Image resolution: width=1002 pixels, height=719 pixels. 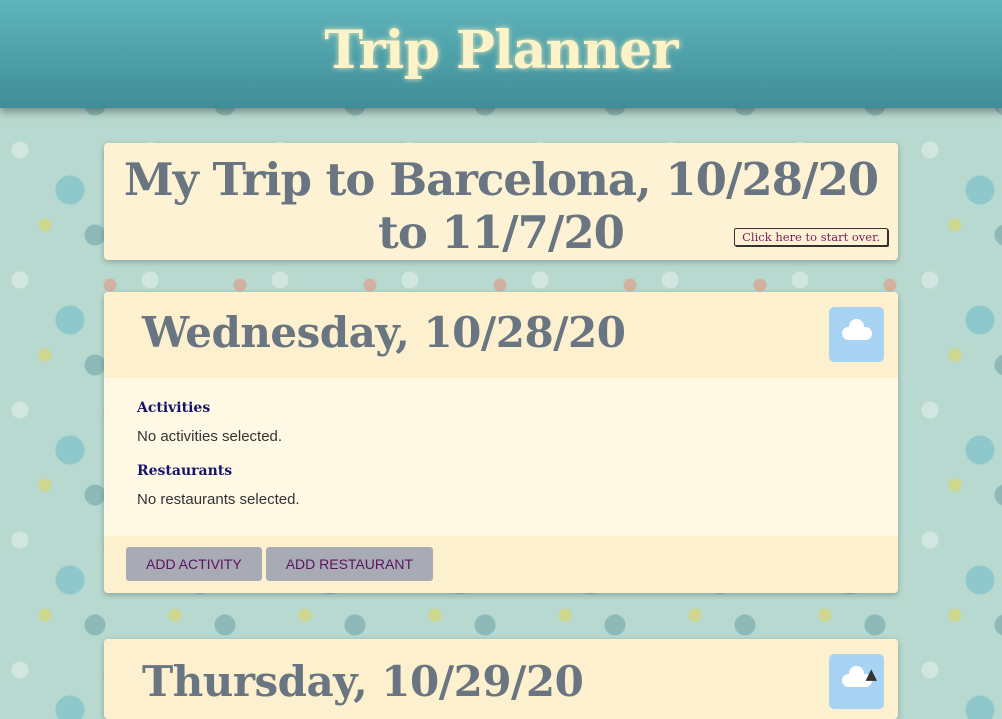 What do you see at coordinates (384, 332) in the screenshot?
I see `day-title: Wednesday, 10/28/20` at bounding box center [384, 332].